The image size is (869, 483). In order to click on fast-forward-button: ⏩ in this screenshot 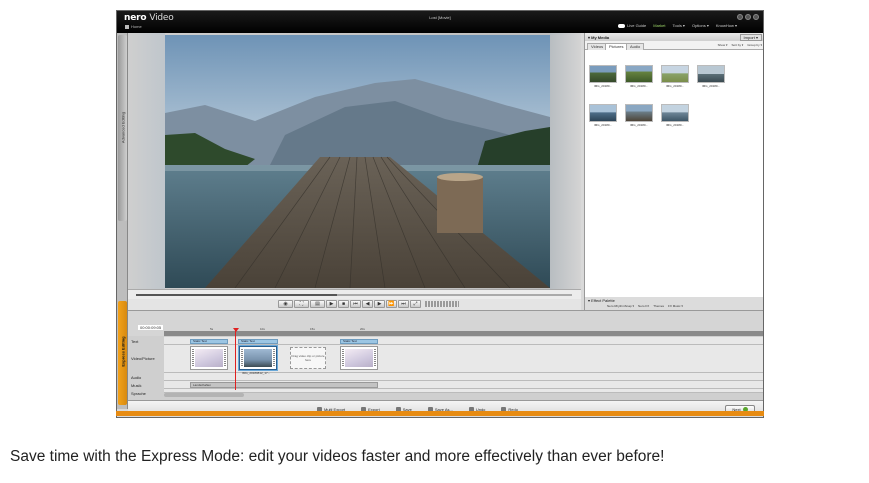, I will do `click(391, 304)`.